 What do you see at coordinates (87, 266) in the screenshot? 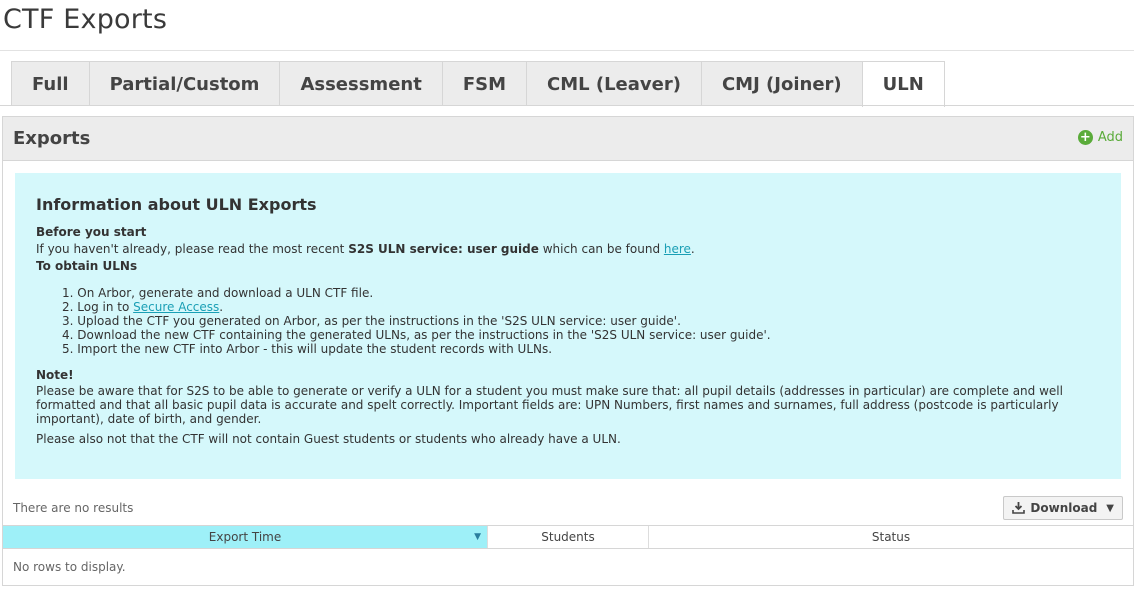
I see `obtain-heading: To obtain ULNs` at bounding box center [87, 266].